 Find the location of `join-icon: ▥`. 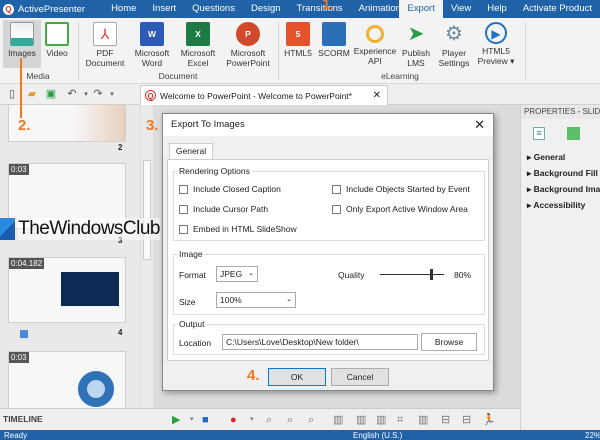

join-icon: ▥ is located at coordinates (361, 420).